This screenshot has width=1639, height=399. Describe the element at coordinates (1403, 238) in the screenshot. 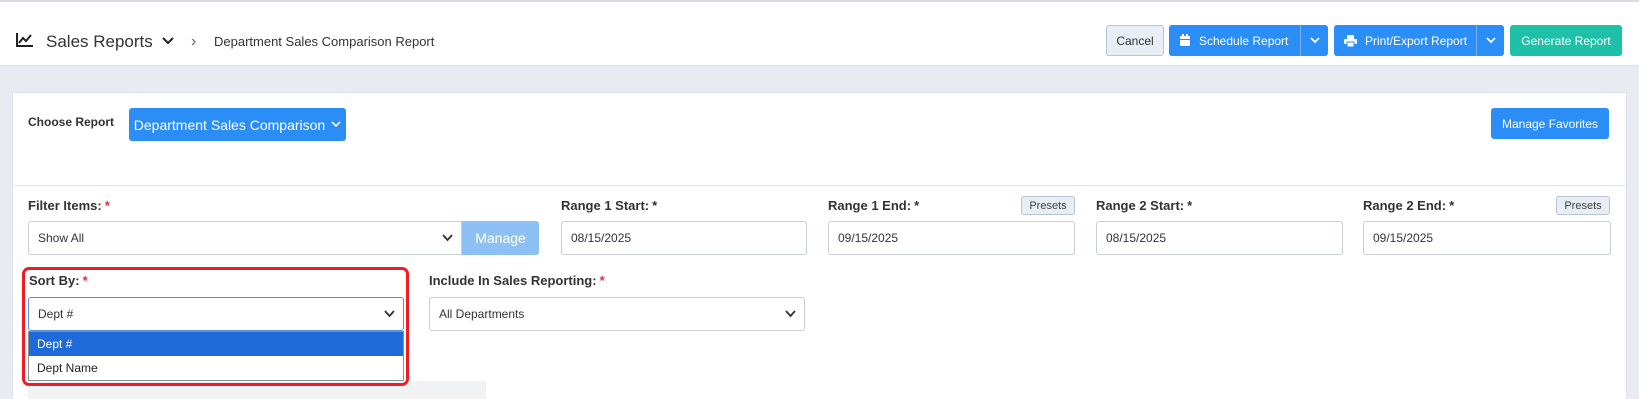

I see `range2-end-value: 09/15/2025` at that location.